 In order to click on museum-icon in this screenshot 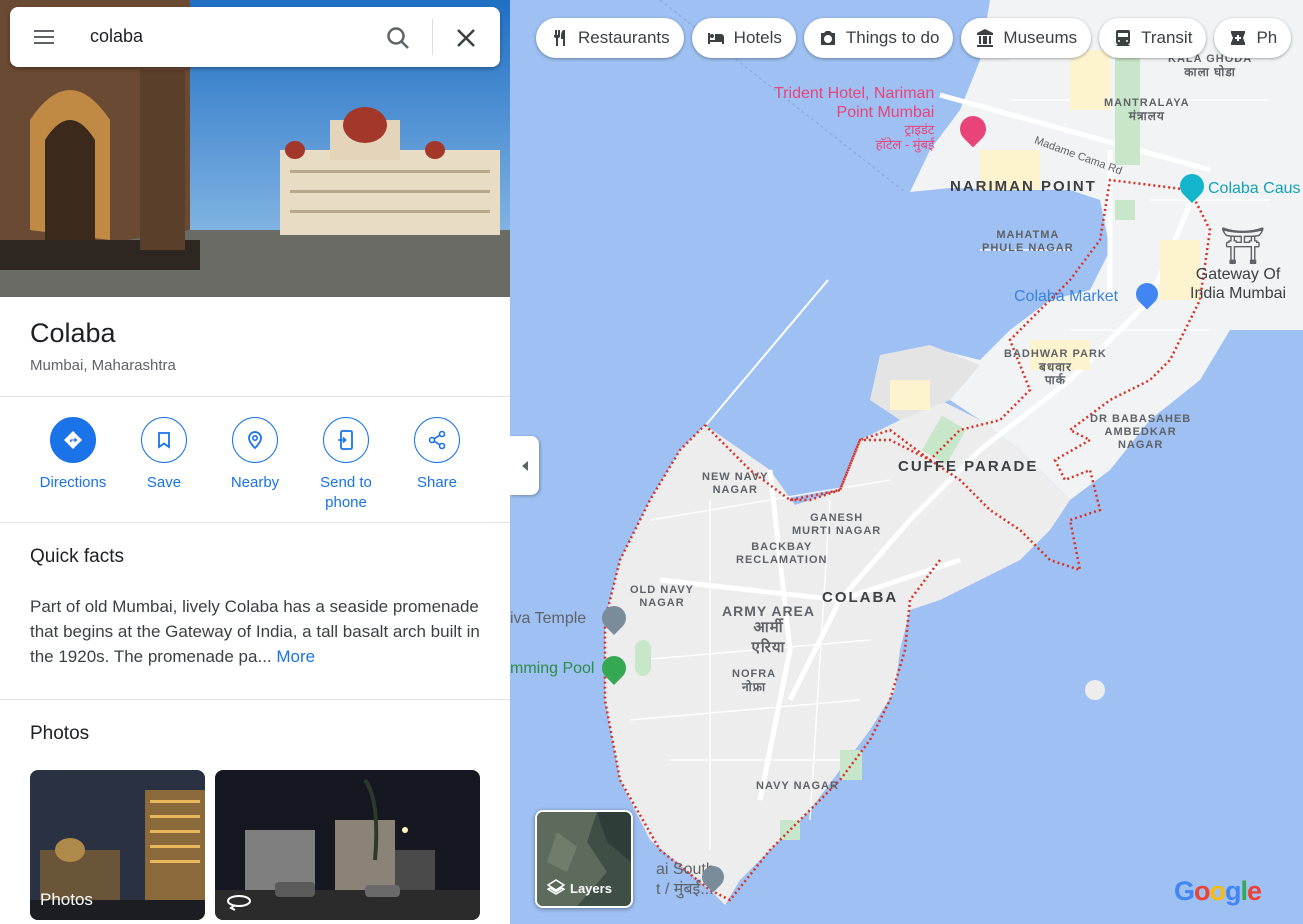, I will do `click(985, 38)`.